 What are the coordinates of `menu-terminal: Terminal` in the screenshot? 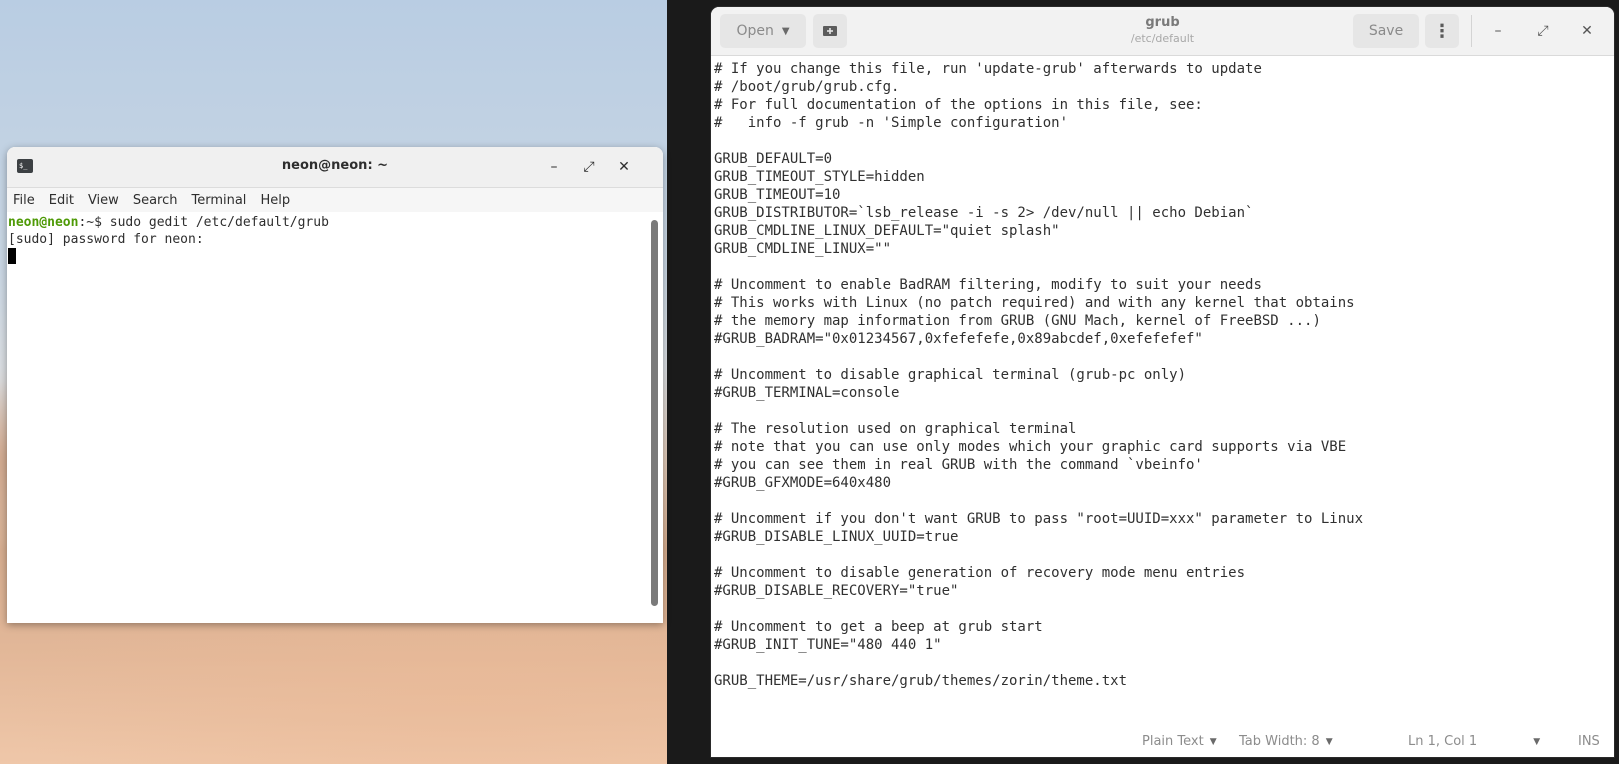 It's located at (222, 200).